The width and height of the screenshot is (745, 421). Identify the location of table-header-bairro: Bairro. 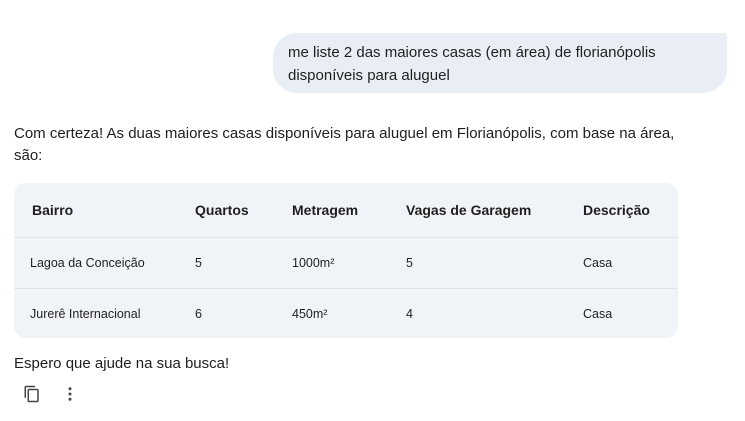
(104, 210).